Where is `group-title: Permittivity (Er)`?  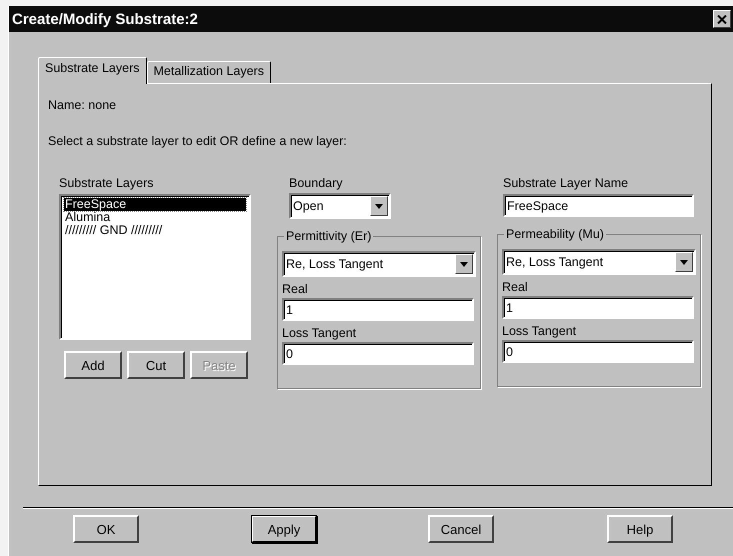 group-title: Permittivity (Er) is located at coordinates (328, 236).